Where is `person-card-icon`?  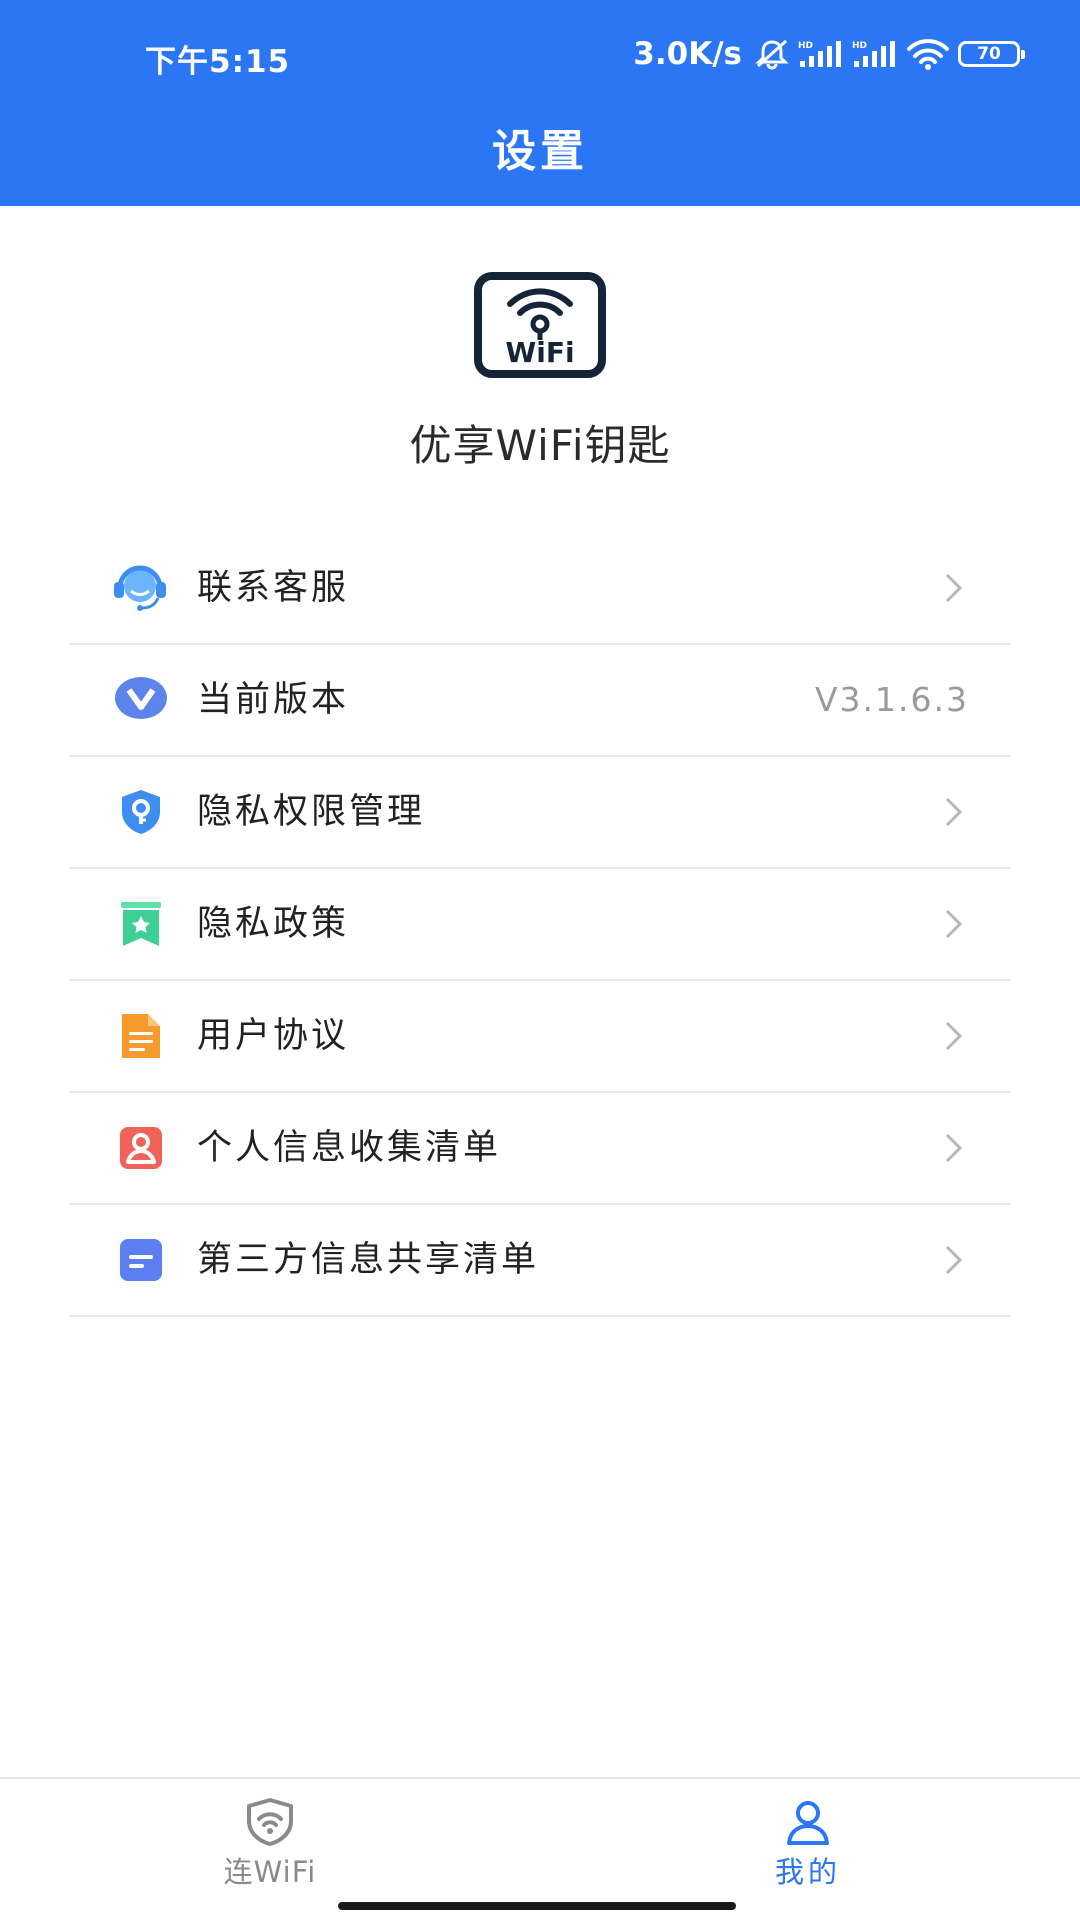 person-card-icon is located at coordinates (141, 1148).